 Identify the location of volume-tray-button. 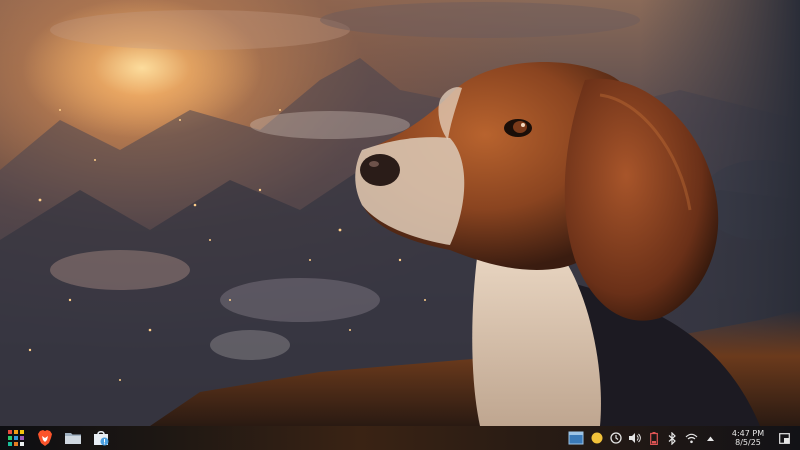
(634, 438).